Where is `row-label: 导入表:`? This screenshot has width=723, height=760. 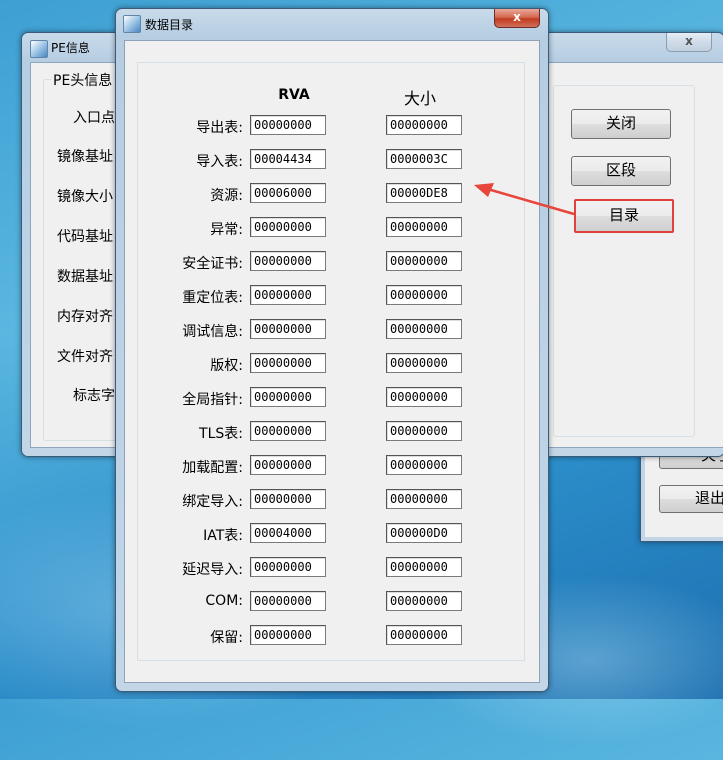
row-label: 导入表: is located at coordinates (219, 162).